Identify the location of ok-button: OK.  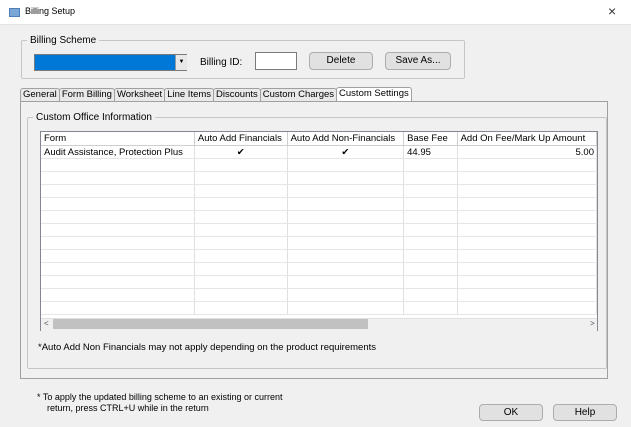
(511, 412).